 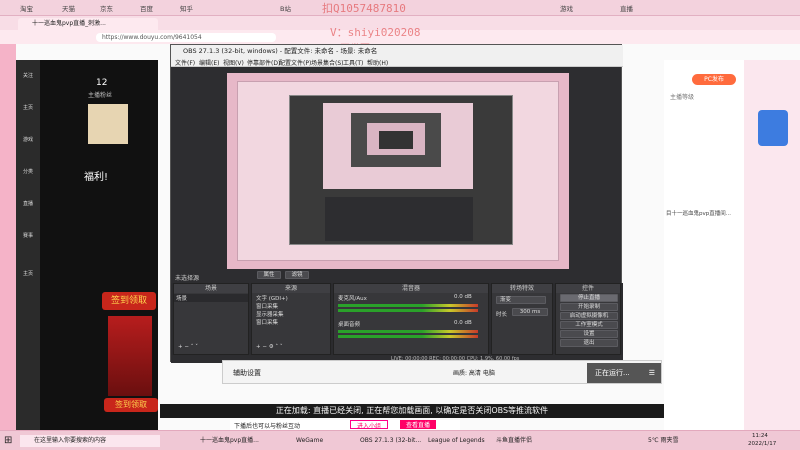 What do you see at coordinates (285, 8) in the screenshot?
I see `bookmark-item: B站` at bounding box center [285, 8].